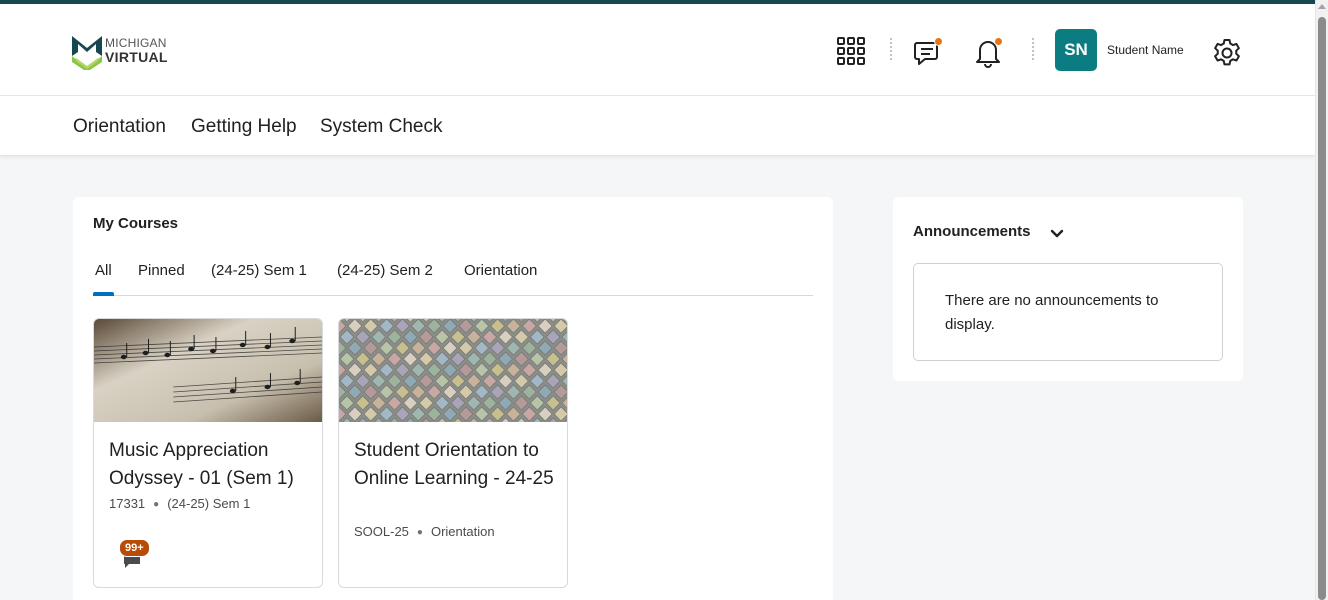  What do you see at coordinates (1145, 50) in the screenshot?
I see `user-name: Student Name` at bounding box center [1145, 50].